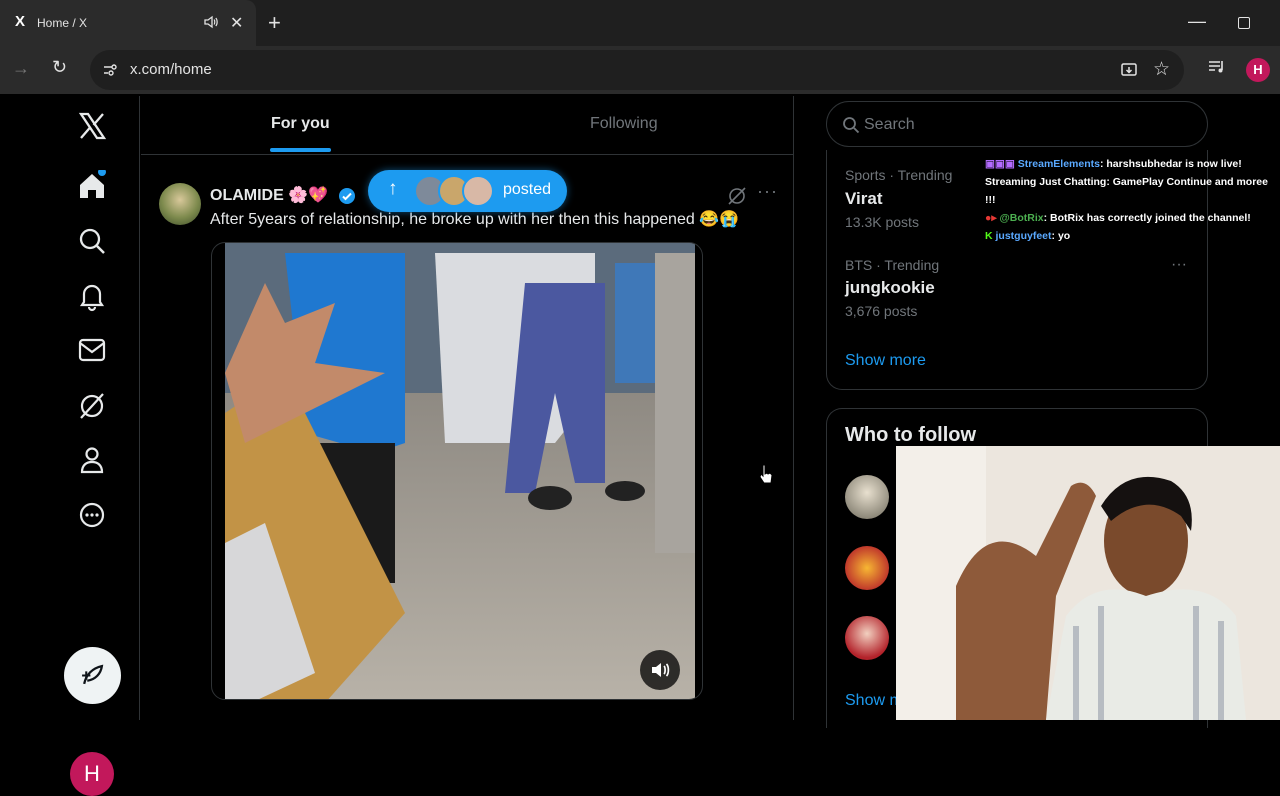 The image size is (1280, 796). I want to click on mute-button, so click(660, 670).